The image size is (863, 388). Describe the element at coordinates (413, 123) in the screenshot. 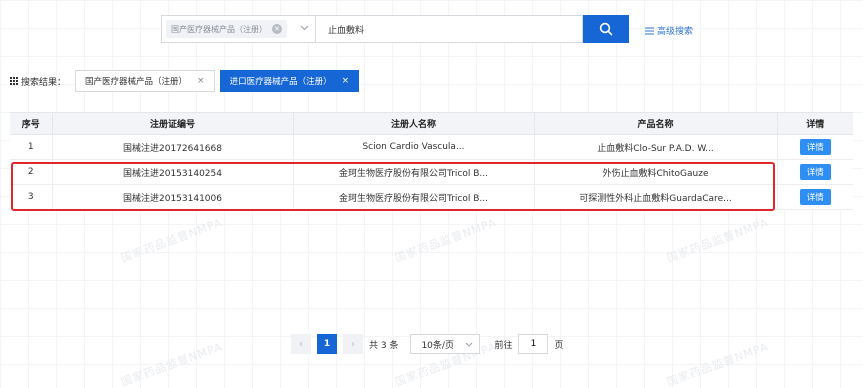

I see `header-registrant: 注册人名称` at that location.